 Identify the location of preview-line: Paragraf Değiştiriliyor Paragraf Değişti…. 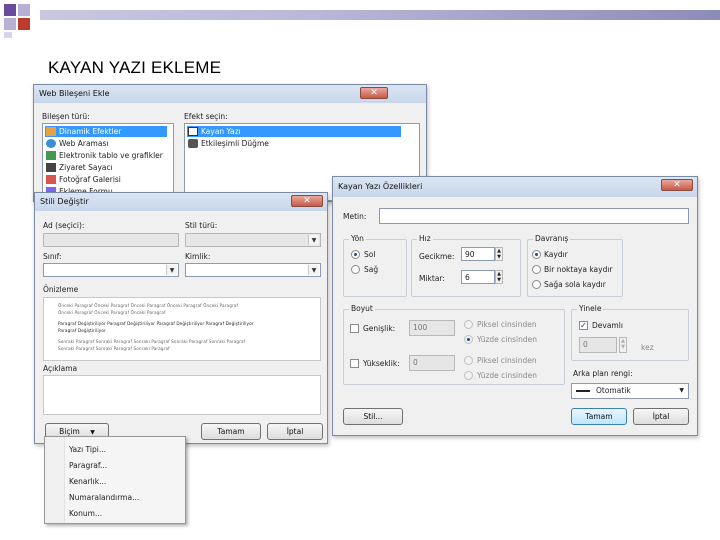
(156, 323).